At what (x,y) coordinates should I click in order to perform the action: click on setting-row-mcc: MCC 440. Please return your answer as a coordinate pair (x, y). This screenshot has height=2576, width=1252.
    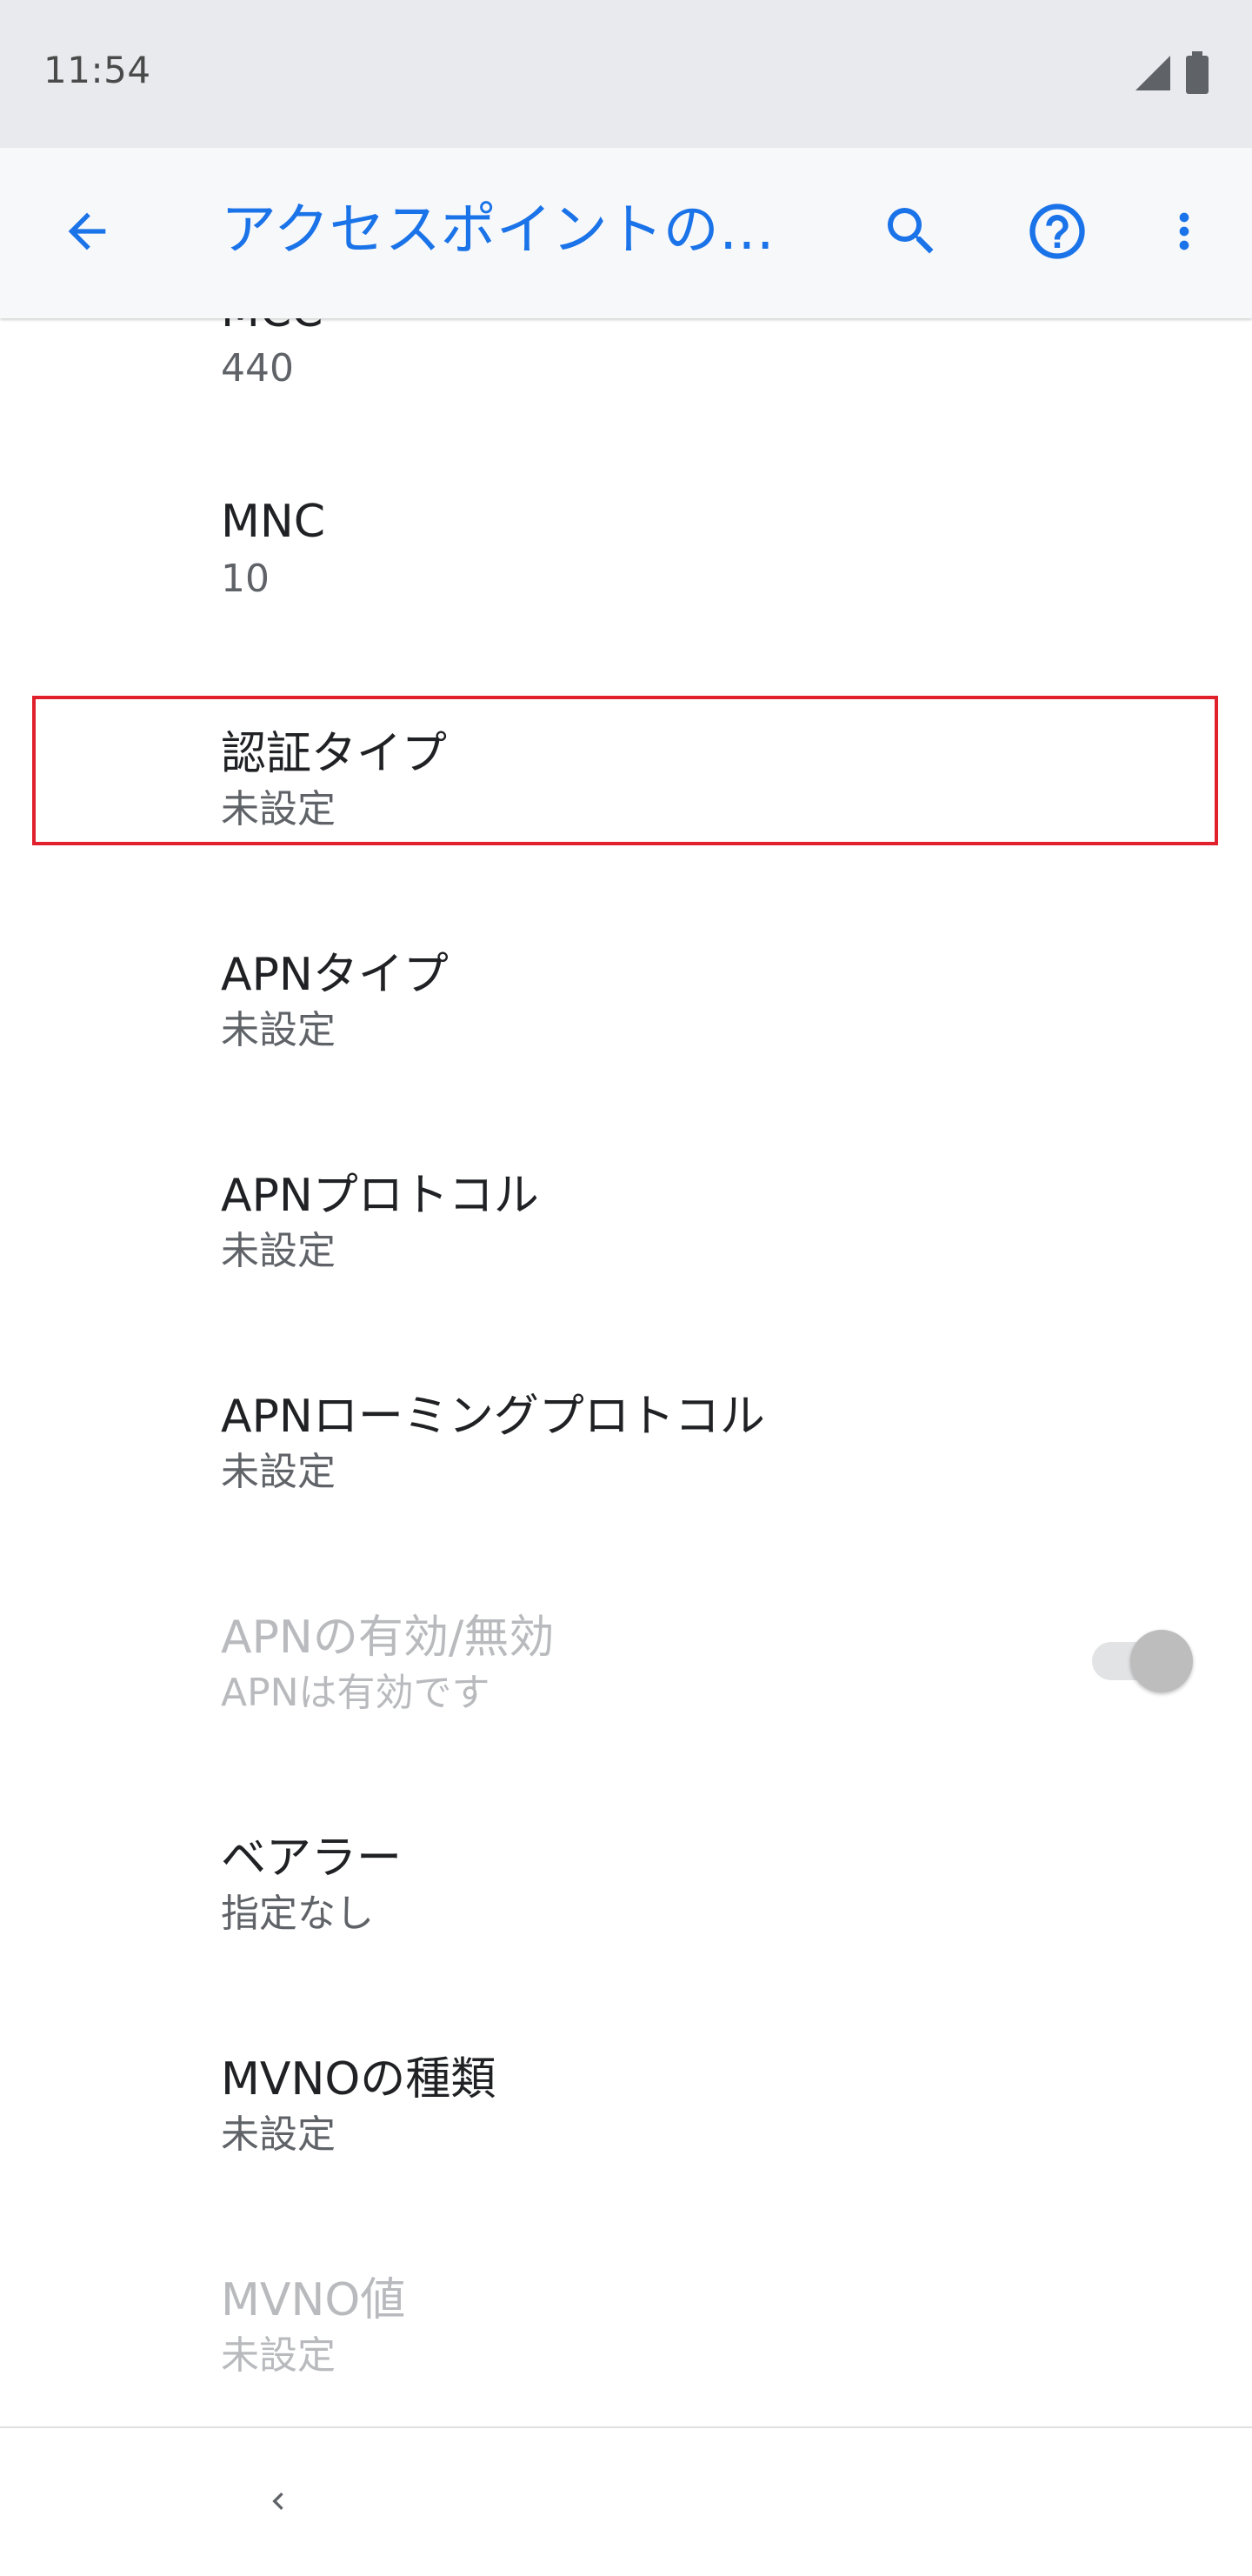
    Looking at the image, I should click on (626, 412).